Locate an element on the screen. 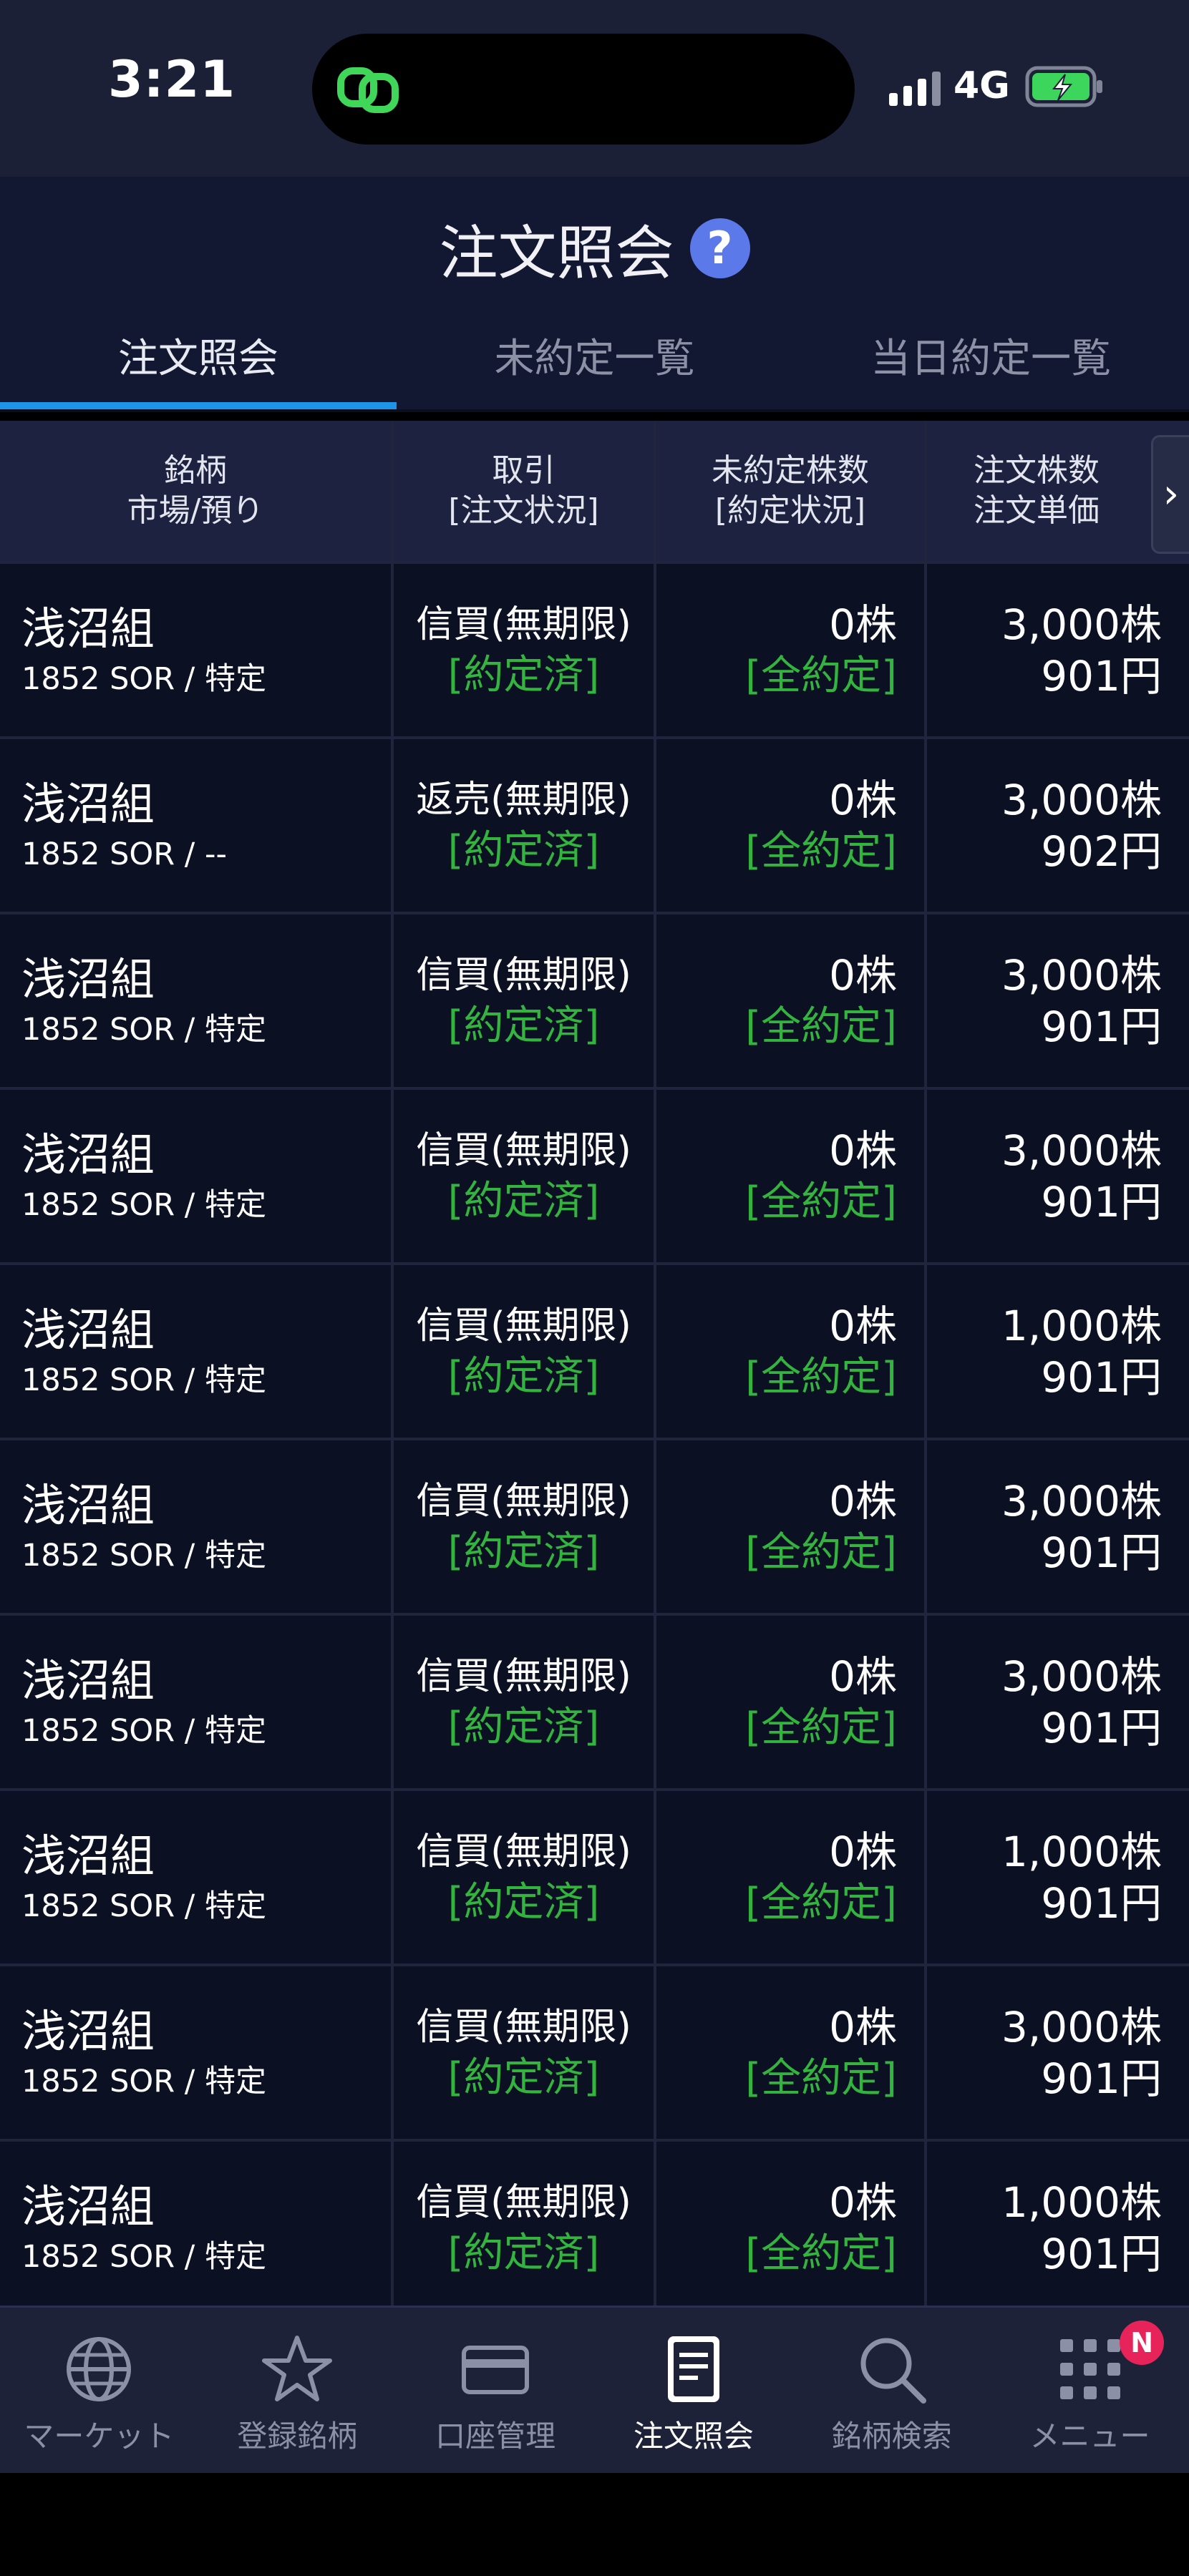 Image resolution: width=1189 pixels, height=2576 pixels. search-icon is located at coordinates (893, 2371).